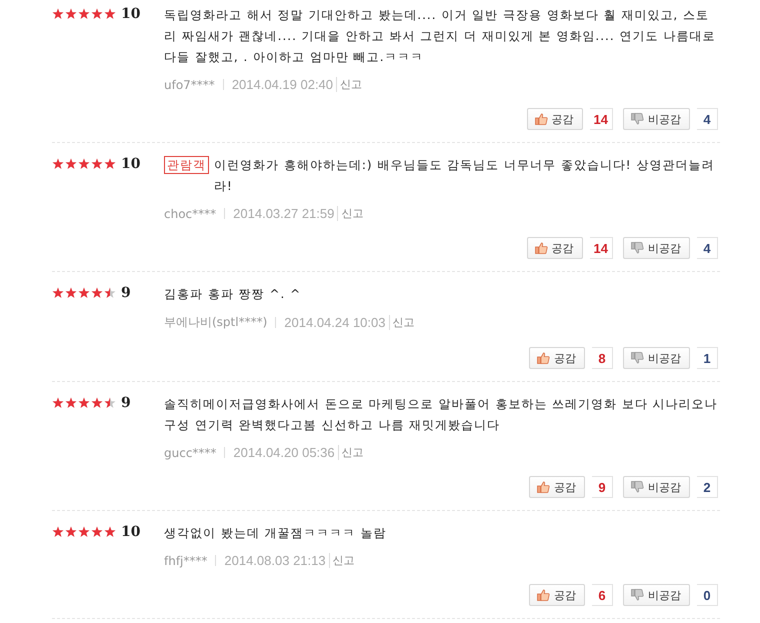 Image resolution: width=760 pixels, height=623 pixels. Describe the element at coordinates (440, 36) in the screenshot. I see `review-body: 독립영화라고 해서 정말 기대안하고 봤는데.... 이거 일반 극장용 영화보다 훨 재미있고, 스토리 짜임새가 괜찮네.... 기대을 안하고 봐서 그런지 더 재미있게 본 영화임.... 연기도 나름대로 다들 잘했고, . 아이하고 엄마만 빼고.ㅋㅋㅋ` at that location.